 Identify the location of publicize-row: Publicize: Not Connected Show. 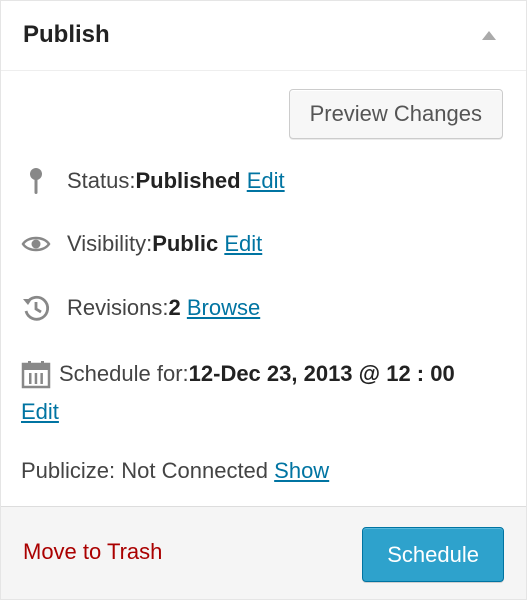
(175, 471).